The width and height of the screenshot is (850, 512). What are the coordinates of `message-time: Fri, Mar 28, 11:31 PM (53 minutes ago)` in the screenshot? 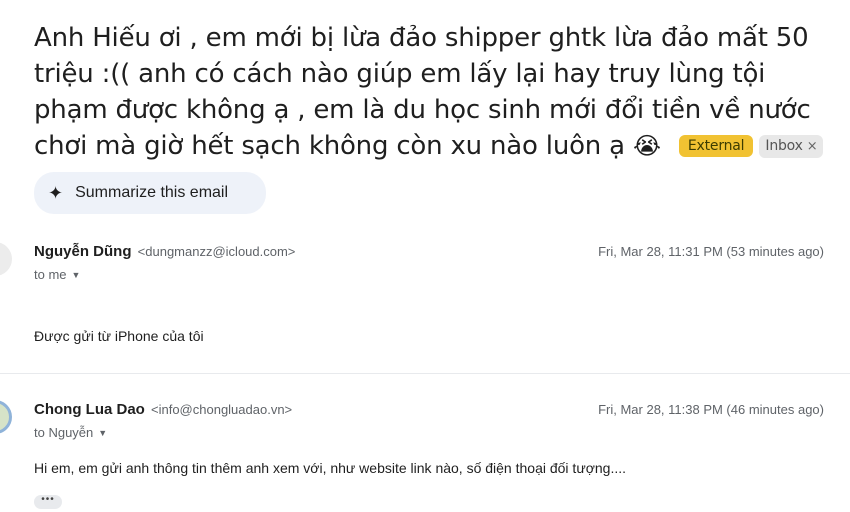 It's located at (711, 251).